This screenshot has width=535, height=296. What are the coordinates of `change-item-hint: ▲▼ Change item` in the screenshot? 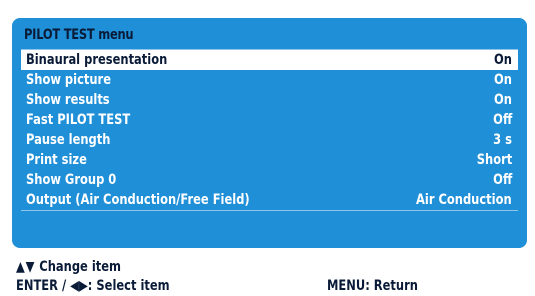 It's located at (68, 267).